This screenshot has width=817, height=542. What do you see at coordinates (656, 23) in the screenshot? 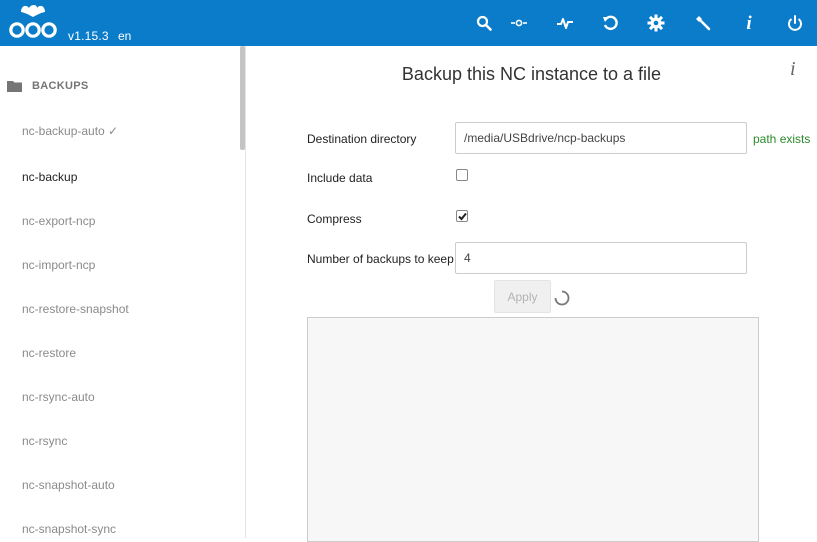
I see `gear-icon` at bounding box center [656, 23].